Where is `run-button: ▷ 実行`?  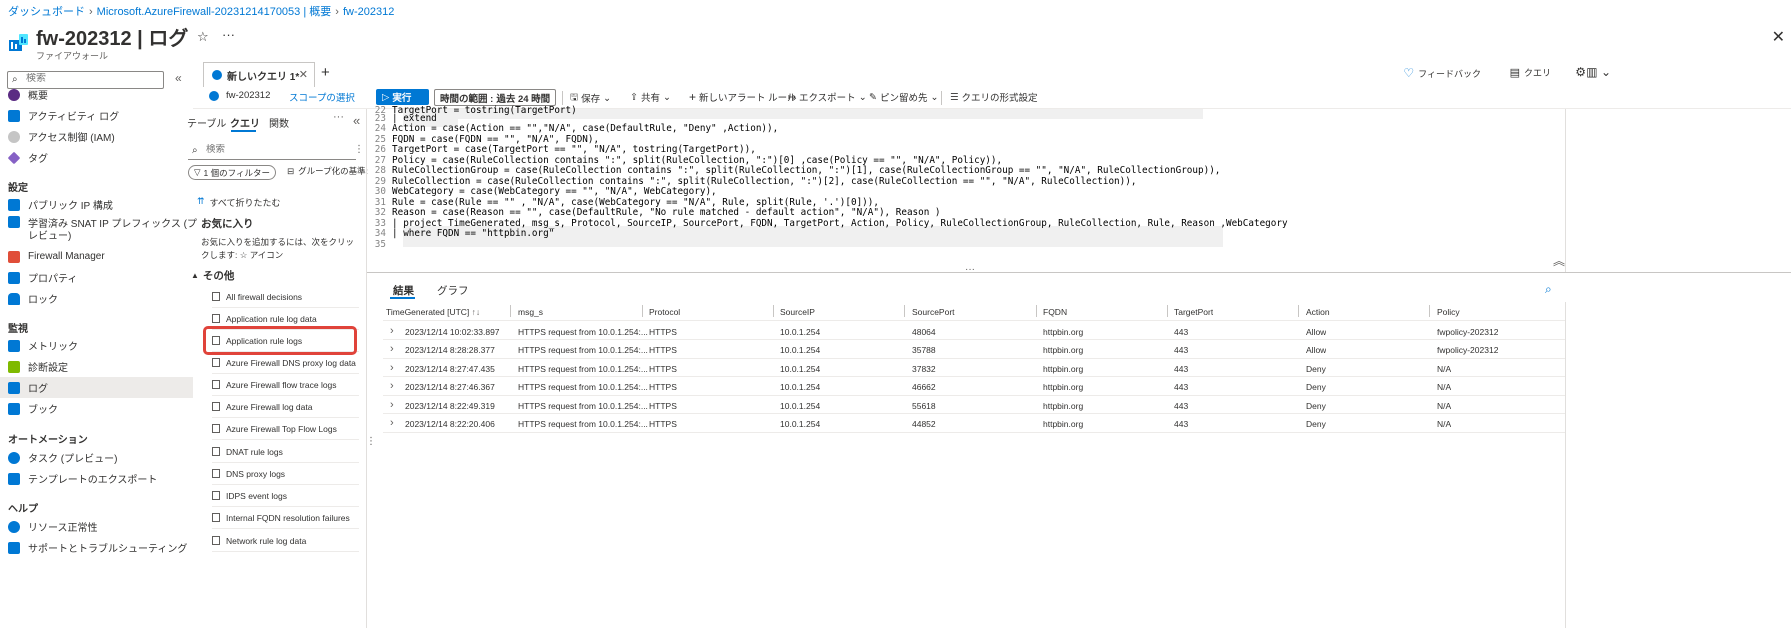
run-button: ▷ 実行 is located at coordinates (402, 97).